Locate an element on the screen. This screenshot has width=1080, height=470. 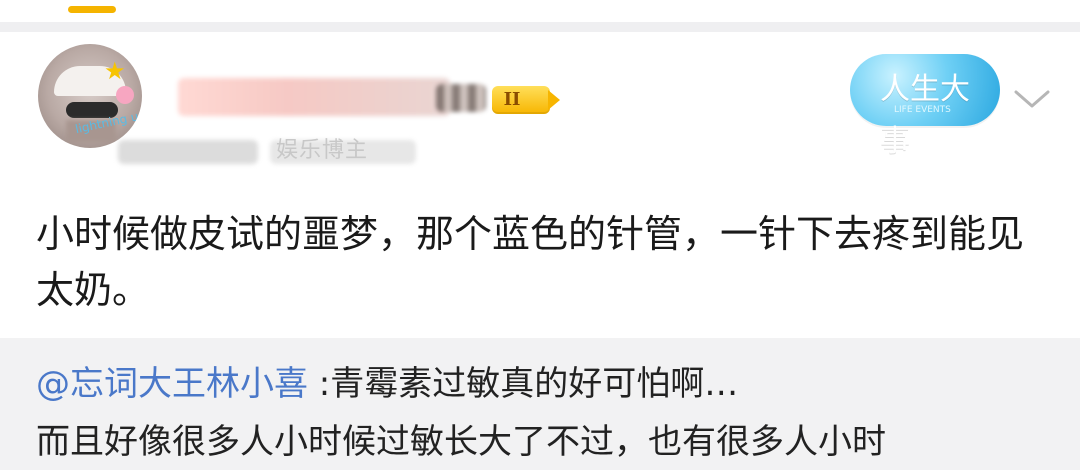
star-icon: ★ is located at coordinates (115, 71).